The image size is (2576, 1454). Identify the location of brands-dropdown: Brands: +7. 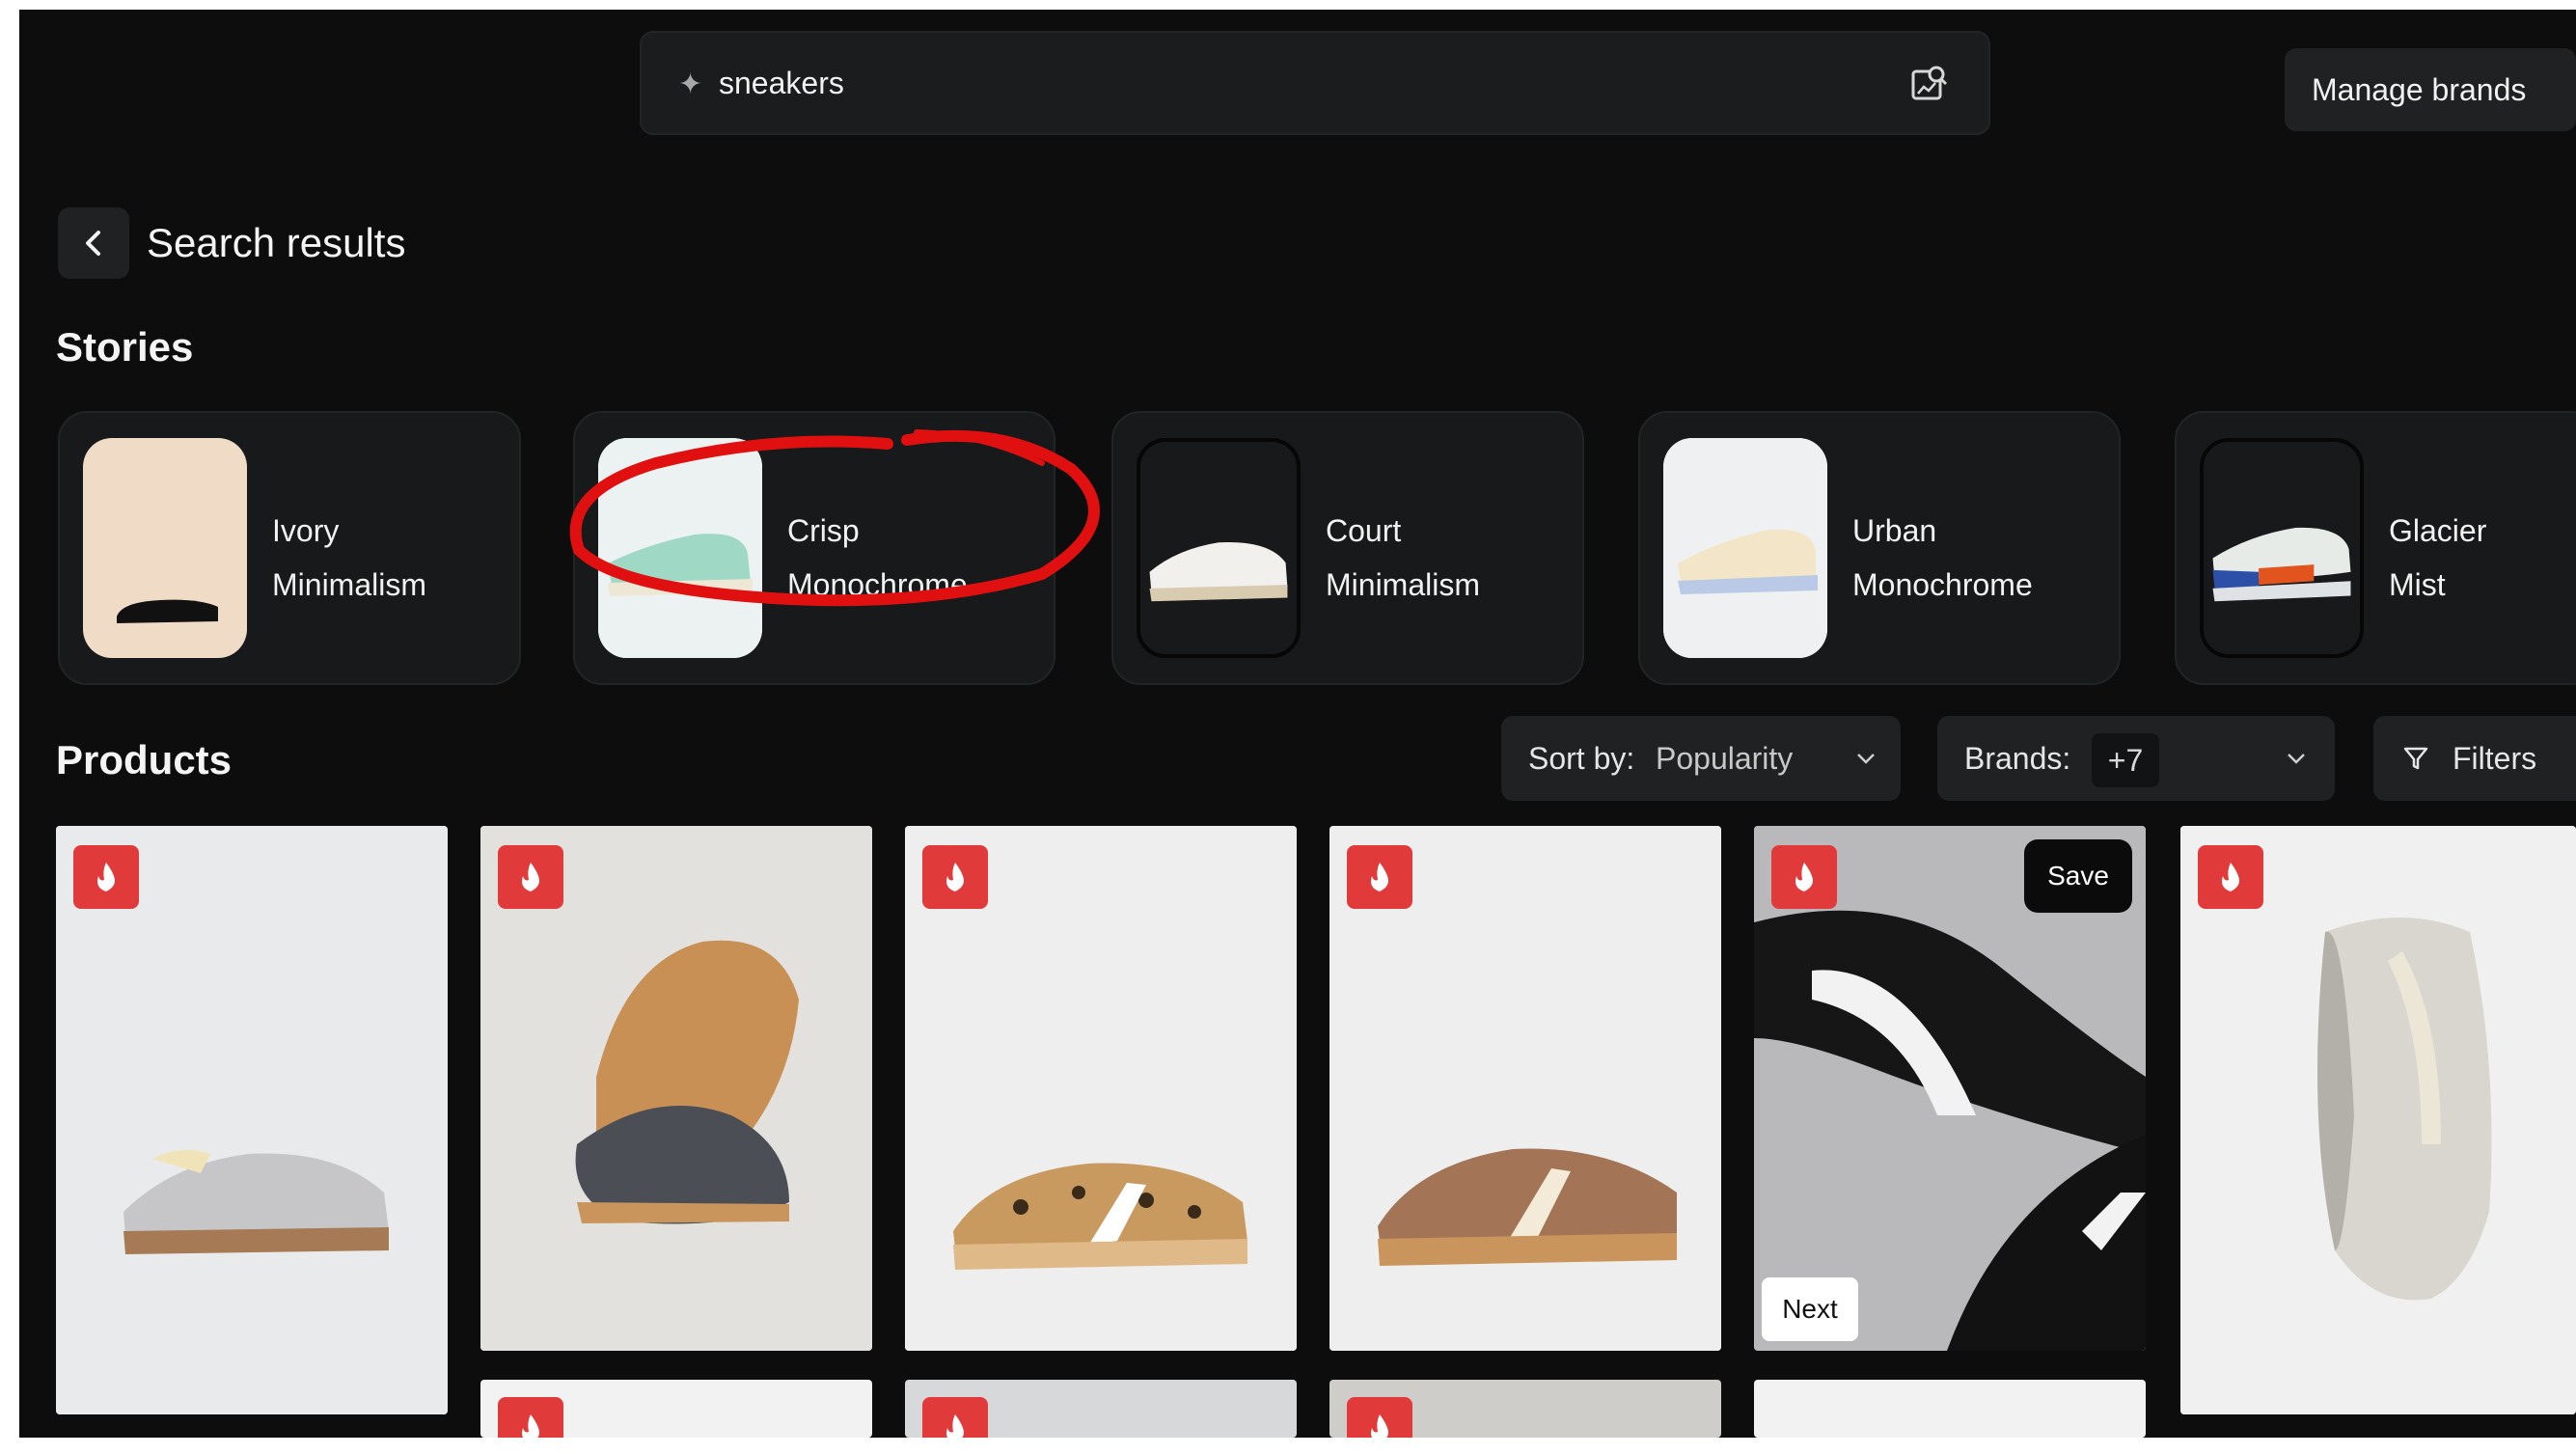
(2136, 758).